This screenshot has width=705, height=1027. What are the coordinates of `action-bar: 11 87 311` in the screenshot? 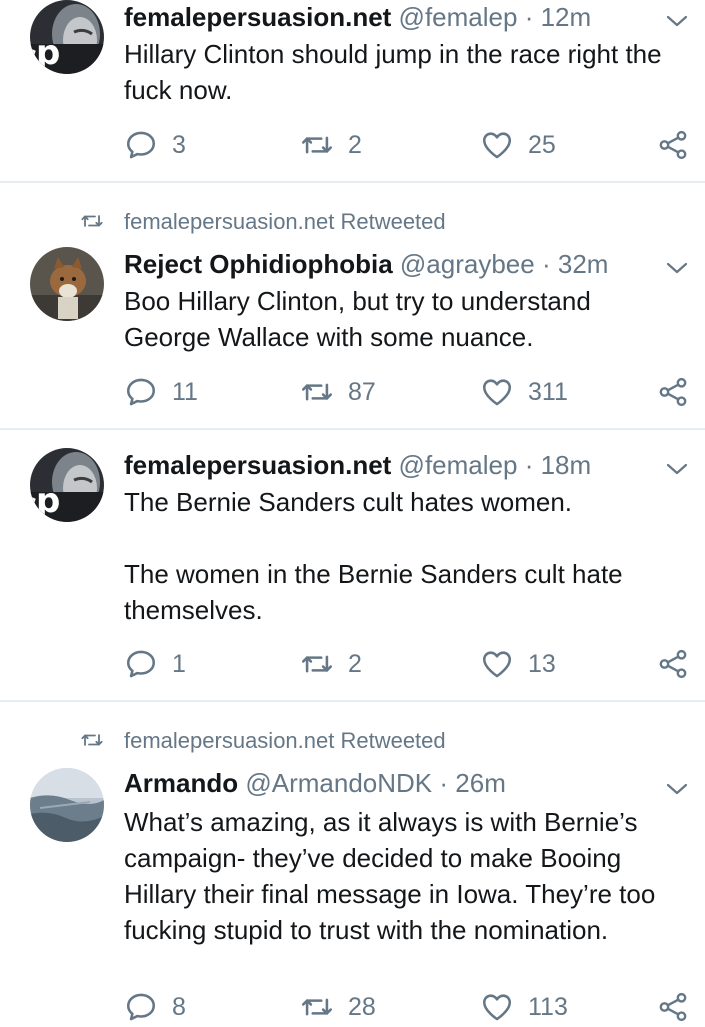 It's located at (414, 392).